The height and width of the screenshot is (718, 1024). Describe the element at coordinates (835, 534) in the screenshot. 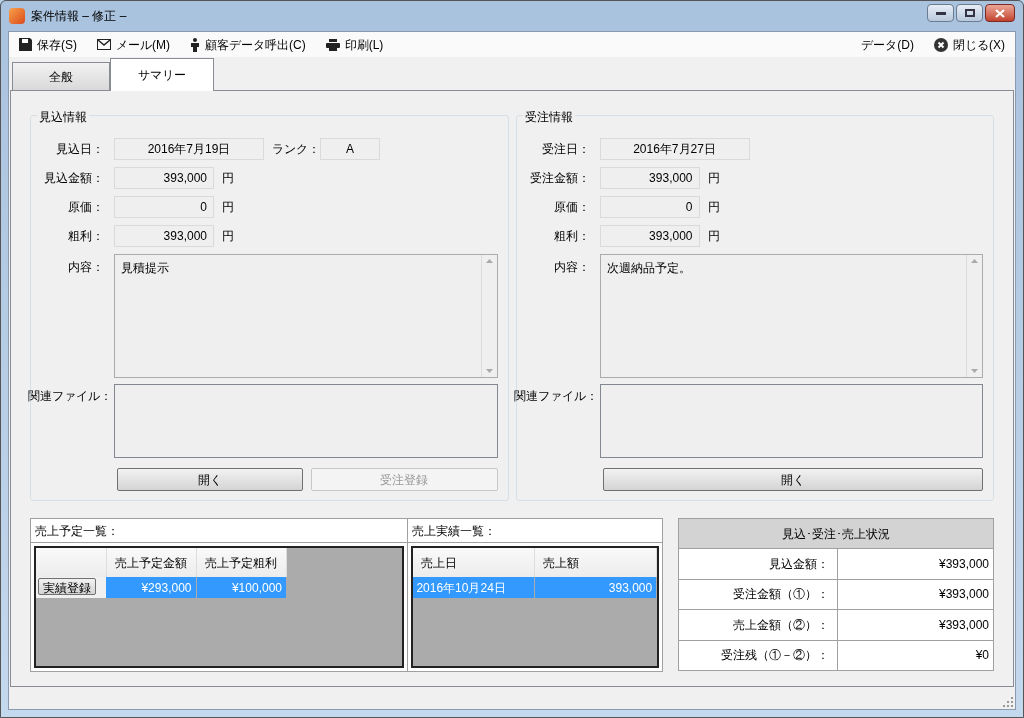

I see `table-header: 見込･受注･売上状況` at that location.